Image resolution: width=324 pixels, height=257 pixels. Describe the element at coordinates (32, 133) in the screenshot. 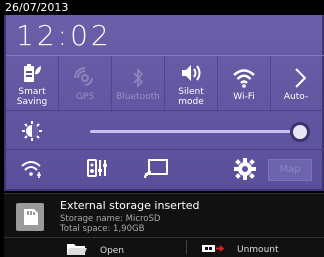

I see `brightness-icon` at that location.